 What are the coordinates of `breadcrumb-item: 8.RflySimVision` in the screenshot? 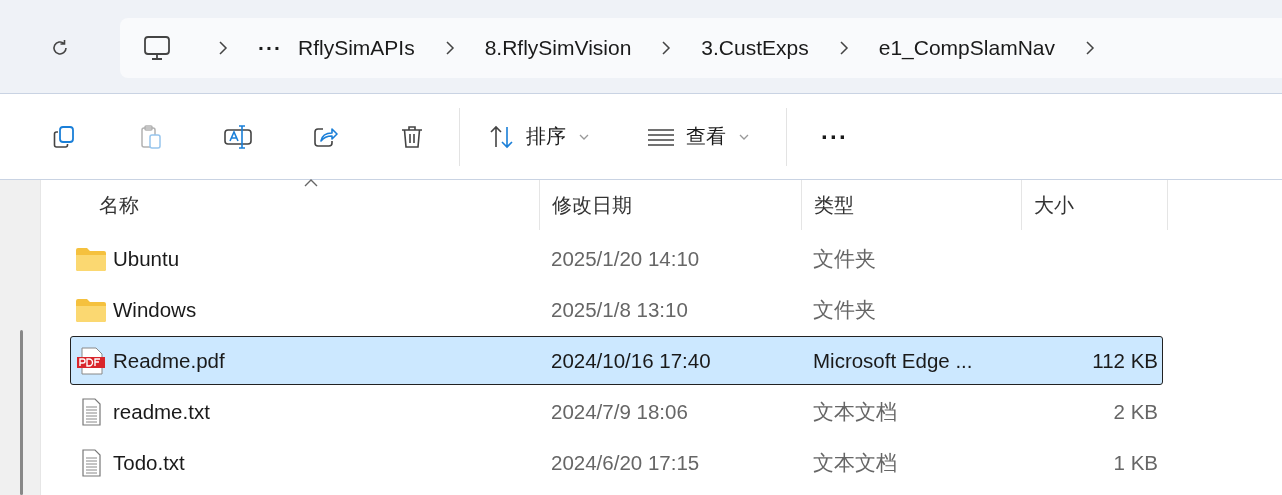 It's located at (558, 47).